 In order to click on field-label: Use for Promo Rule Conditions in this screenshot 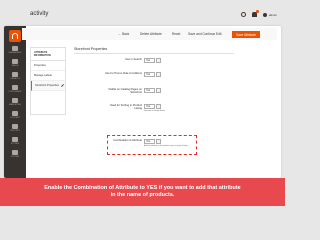, I will do `click(123, 73)`.